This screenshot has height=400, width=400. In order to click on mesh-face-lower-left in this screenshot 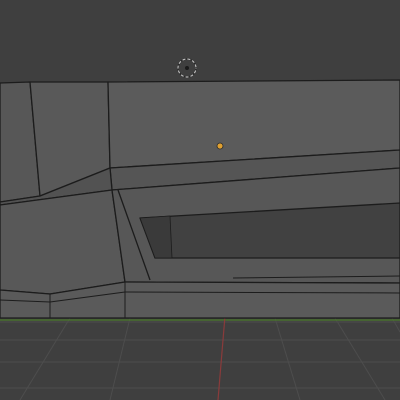, I will do `click(63, 242)`.